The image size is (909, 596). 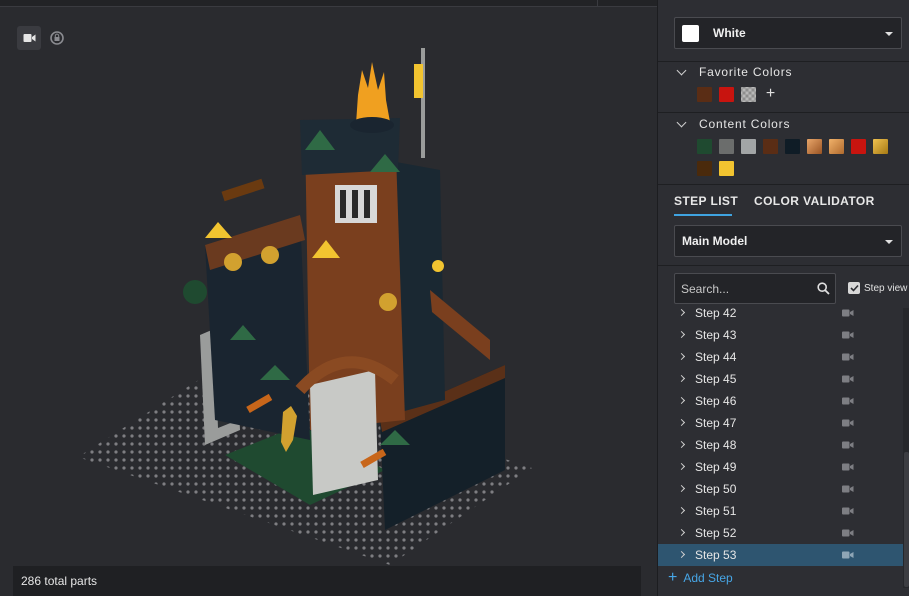 What do you see at coordinates (716, 314) in the screenshot?
I see `step-label: Step 42` at bounding box center [716, 314].